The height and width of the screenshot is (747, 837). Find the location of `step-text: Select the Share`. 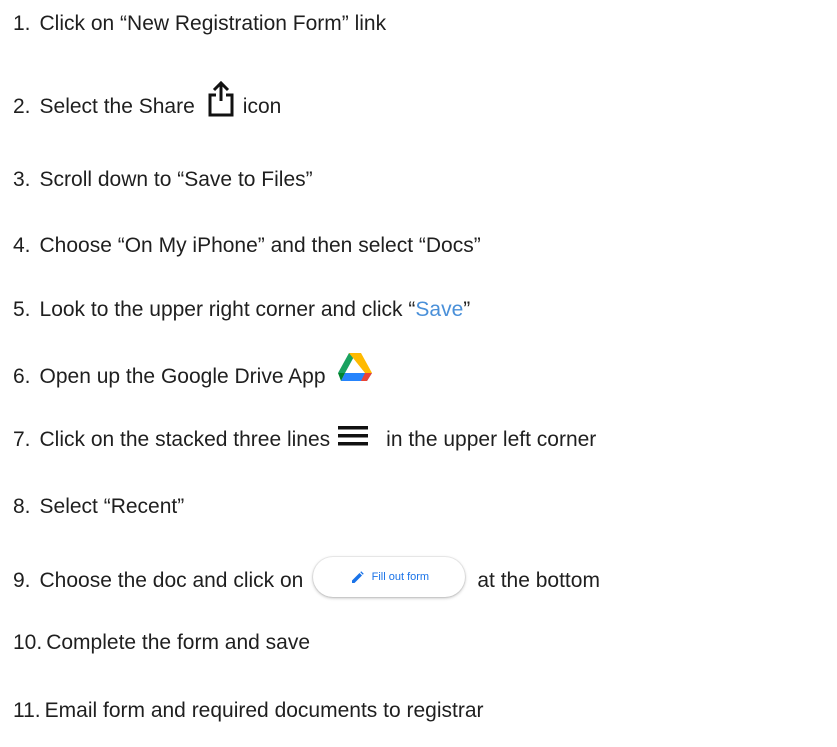

step-text: Select the Share is located at coordinates (117, 106).